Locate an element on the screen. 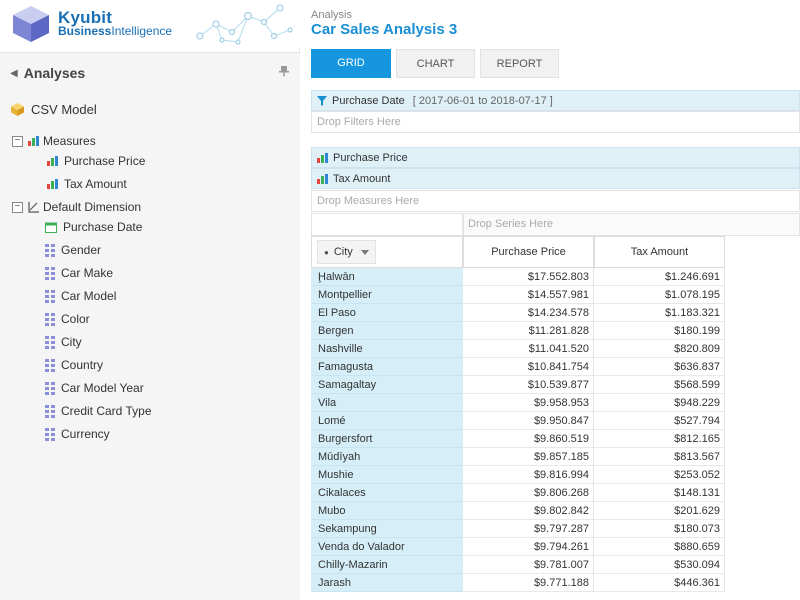 The image size is (800, 600). cell-purchase-price: $9.816.994 is located at coordinates (528, 475).